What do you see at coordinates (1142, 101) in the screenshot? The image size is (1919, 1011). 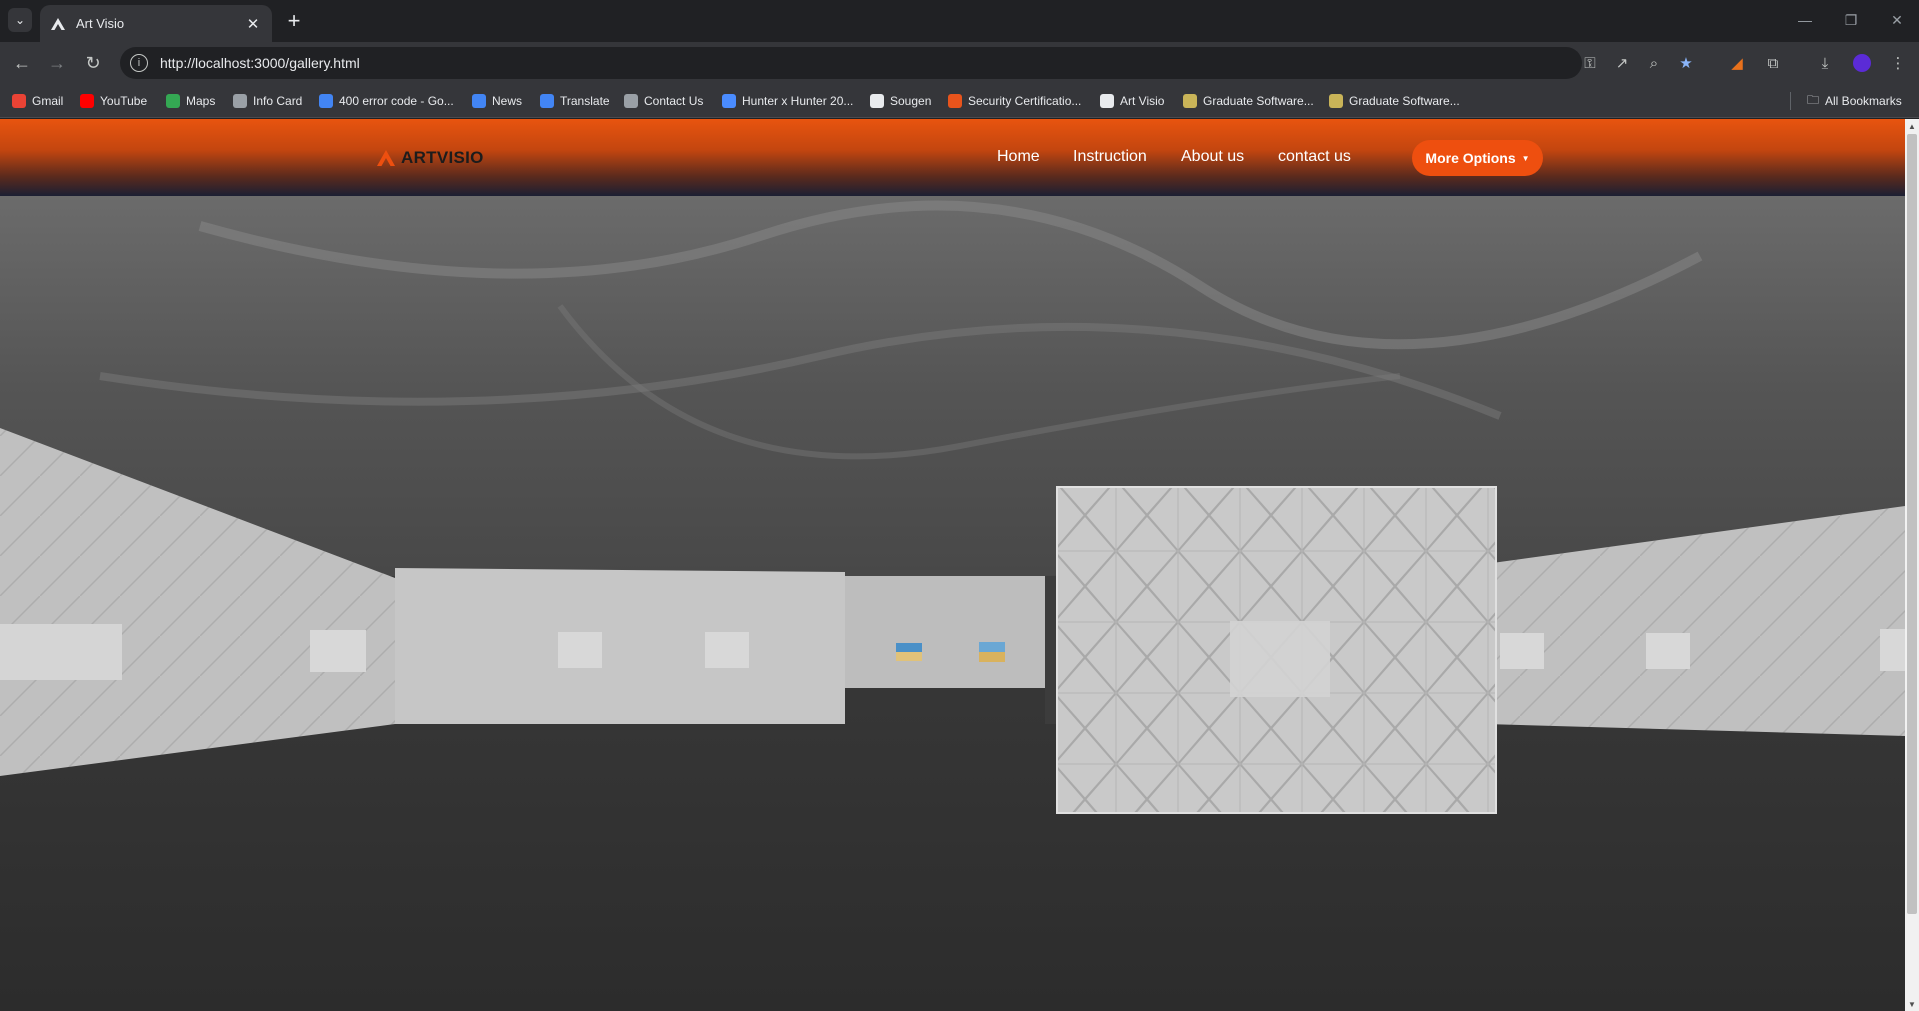 I see `bookmark-label: Art Visio` at bounding box center [1142, 101].